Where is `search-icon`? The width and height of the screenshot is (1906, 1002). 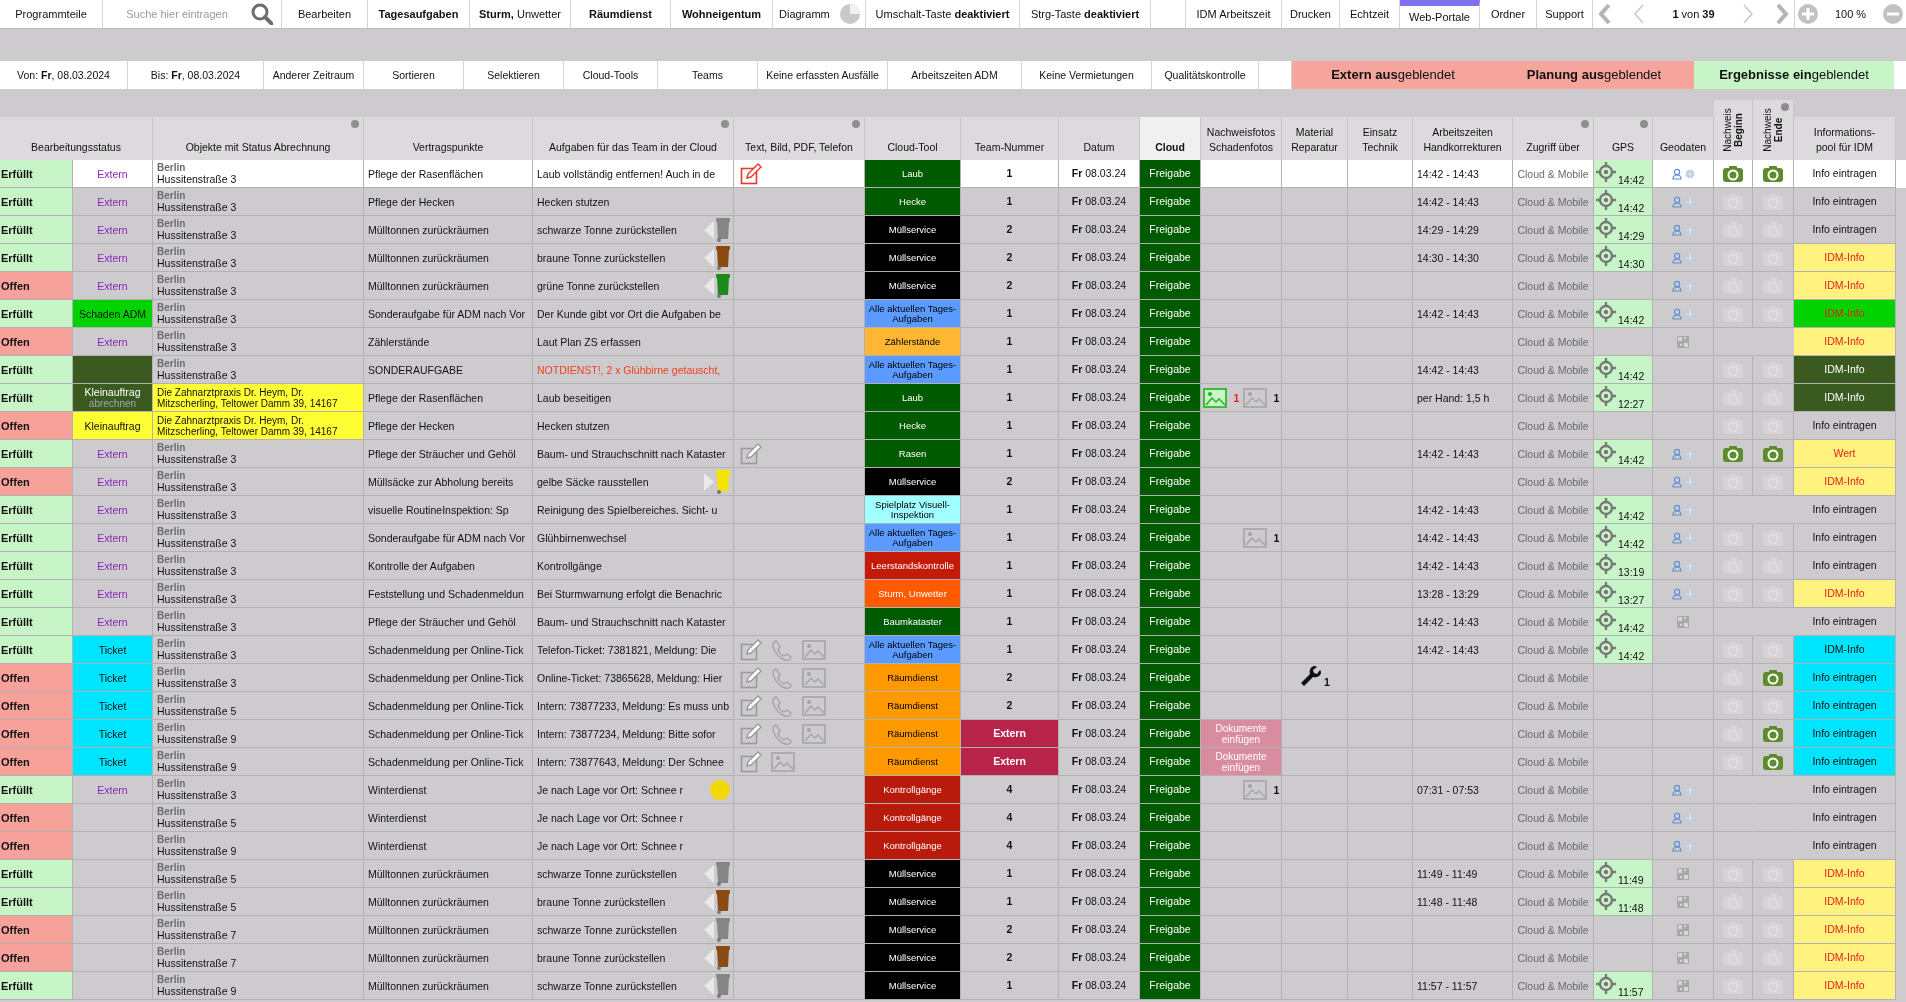
search-icon is located at coordinates (262, 14).